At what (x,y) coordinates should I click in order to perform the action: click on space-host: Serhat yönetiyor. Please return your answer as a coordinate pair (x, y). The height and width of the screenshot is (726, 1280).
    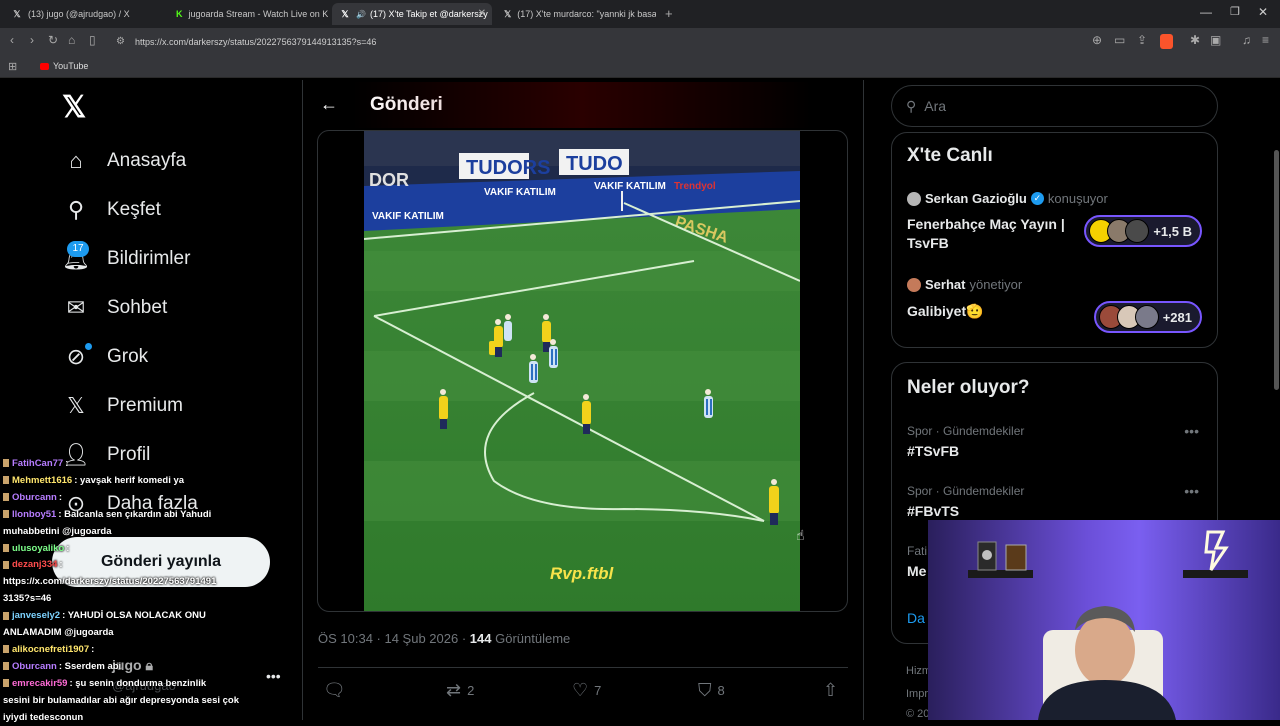
    Looking at the image, I should click on (964, 284).